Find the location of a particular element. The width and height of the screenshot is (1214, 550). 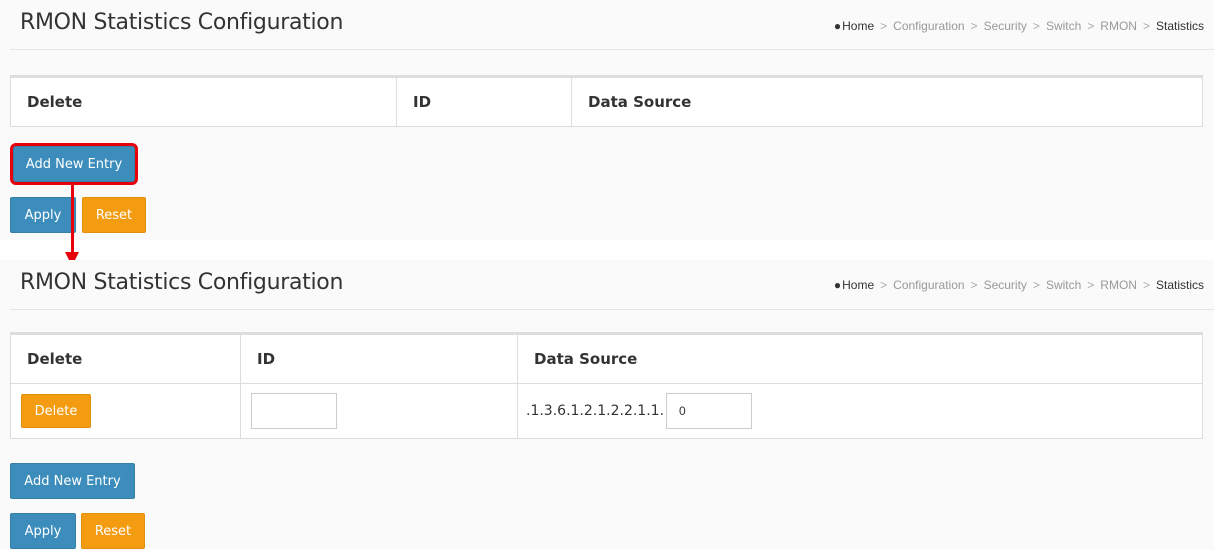

id-cell is located at coordinates (379, 411).